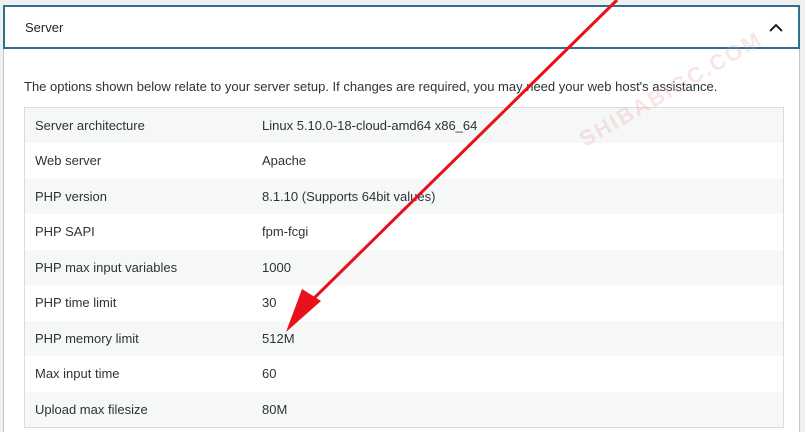  I want to click on server-section-toggle: Server, so click(401, 27).